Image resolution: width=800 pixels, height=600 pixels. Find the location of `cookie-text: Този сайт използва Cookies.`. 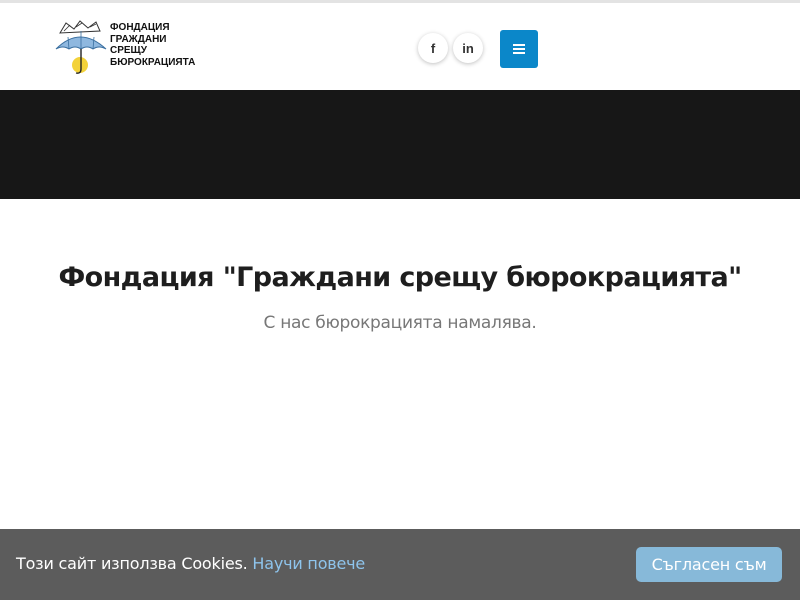

cookie-text: Този сайт използва Cookies. is located at coordinates (132, 563).